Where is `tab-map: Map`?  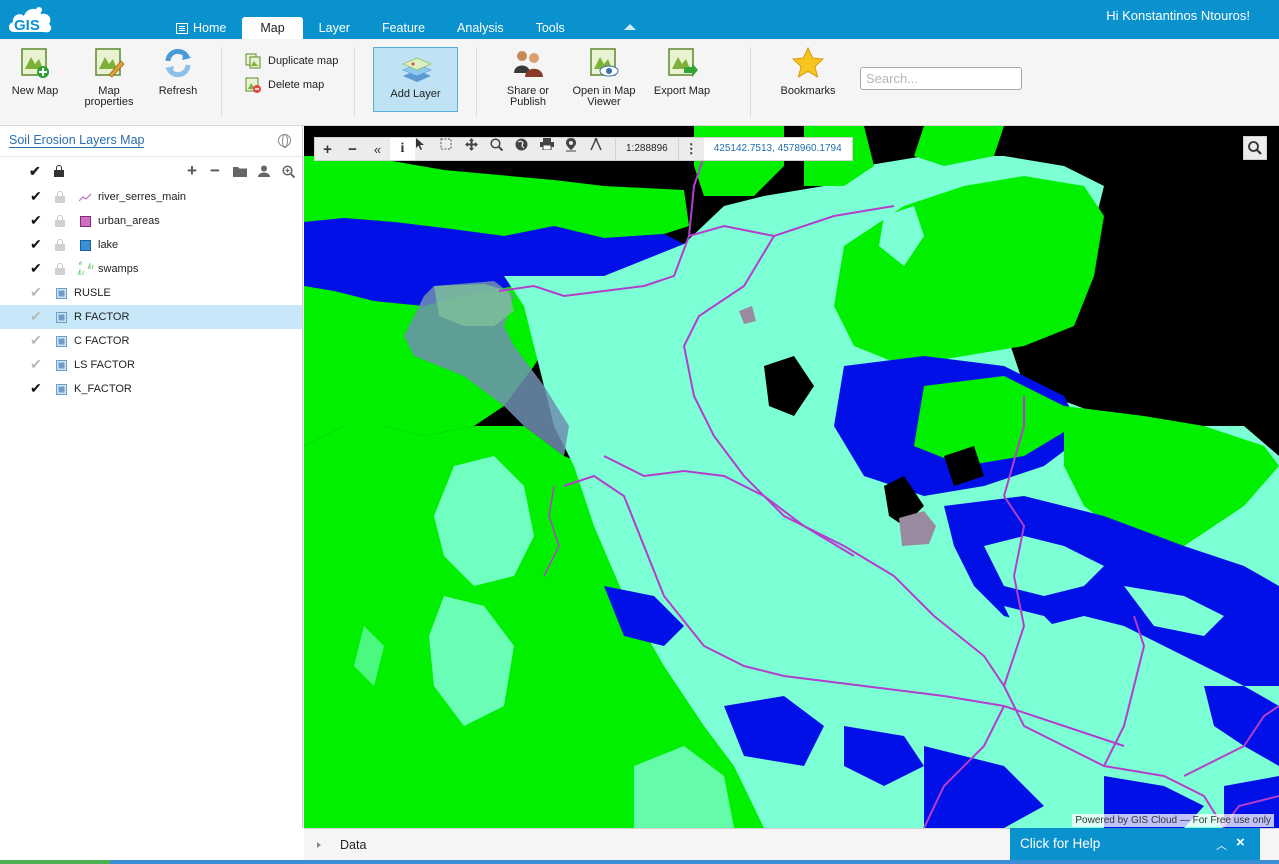 tab-map: Map is located at coordinates (272, 28).